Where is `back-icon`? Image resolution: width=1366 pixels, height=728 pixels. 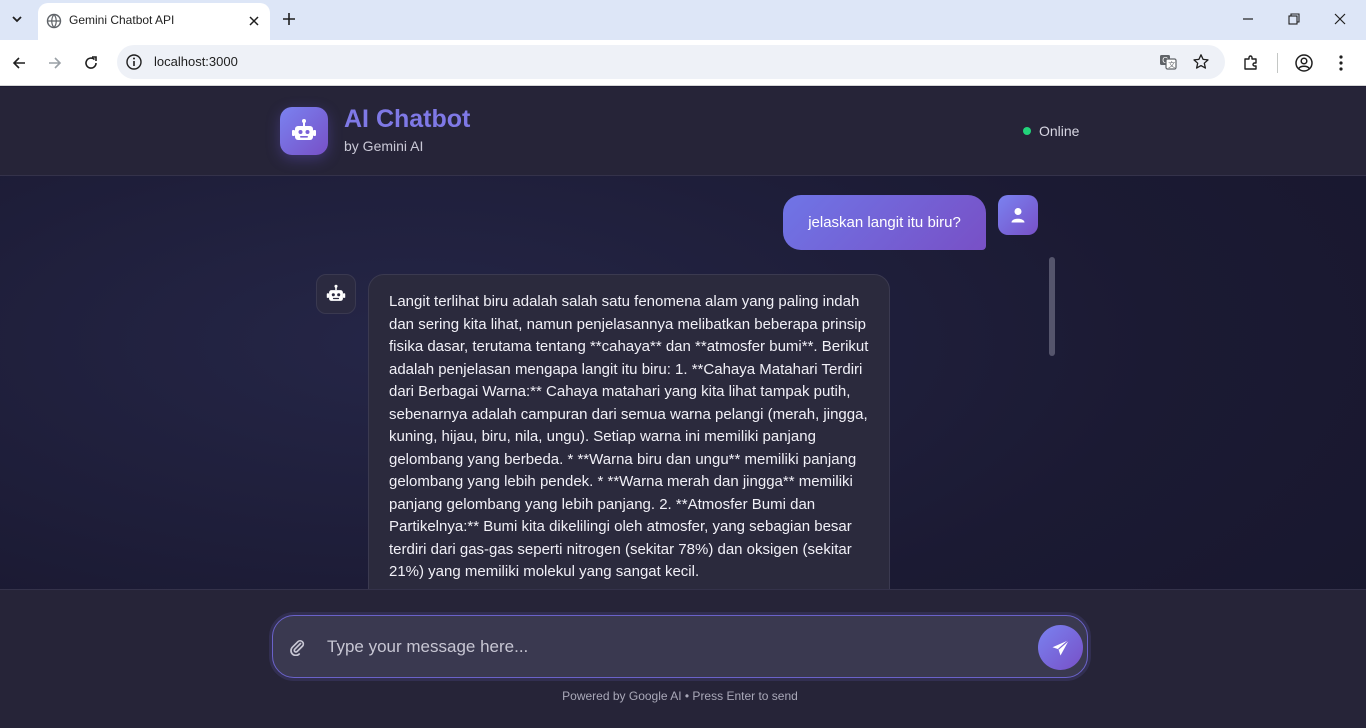
back-icon is located at coordinates (19, 63).